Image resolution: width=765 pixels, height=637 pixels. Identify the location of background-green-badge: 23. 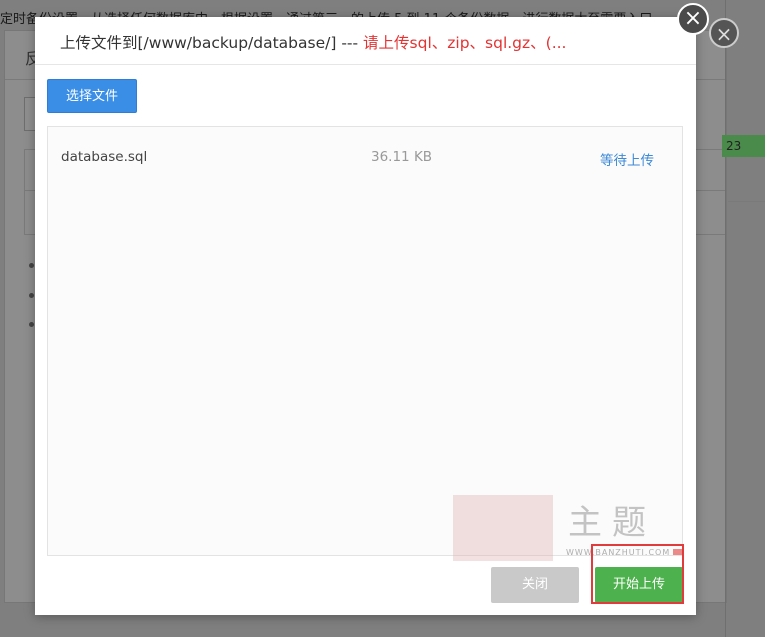
(743, 146).